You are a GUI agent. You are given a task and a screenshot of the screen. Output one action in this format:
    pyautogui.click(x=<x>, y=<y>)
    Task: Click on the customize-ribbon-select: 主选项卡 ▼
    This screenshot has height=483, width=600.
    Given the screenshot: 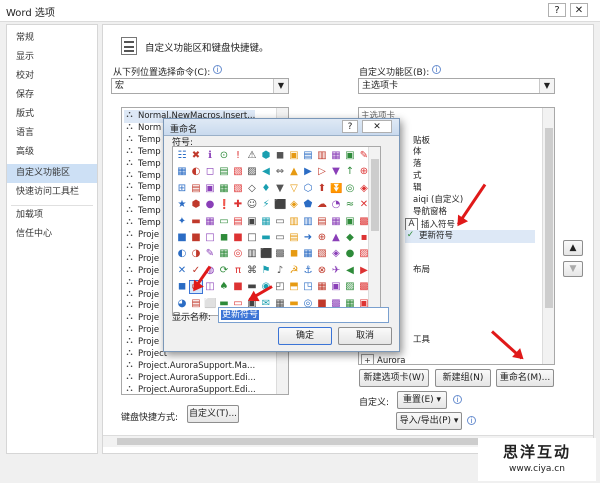 What is the action you would take?
    pyautogui.click(x=456, y=86)
    